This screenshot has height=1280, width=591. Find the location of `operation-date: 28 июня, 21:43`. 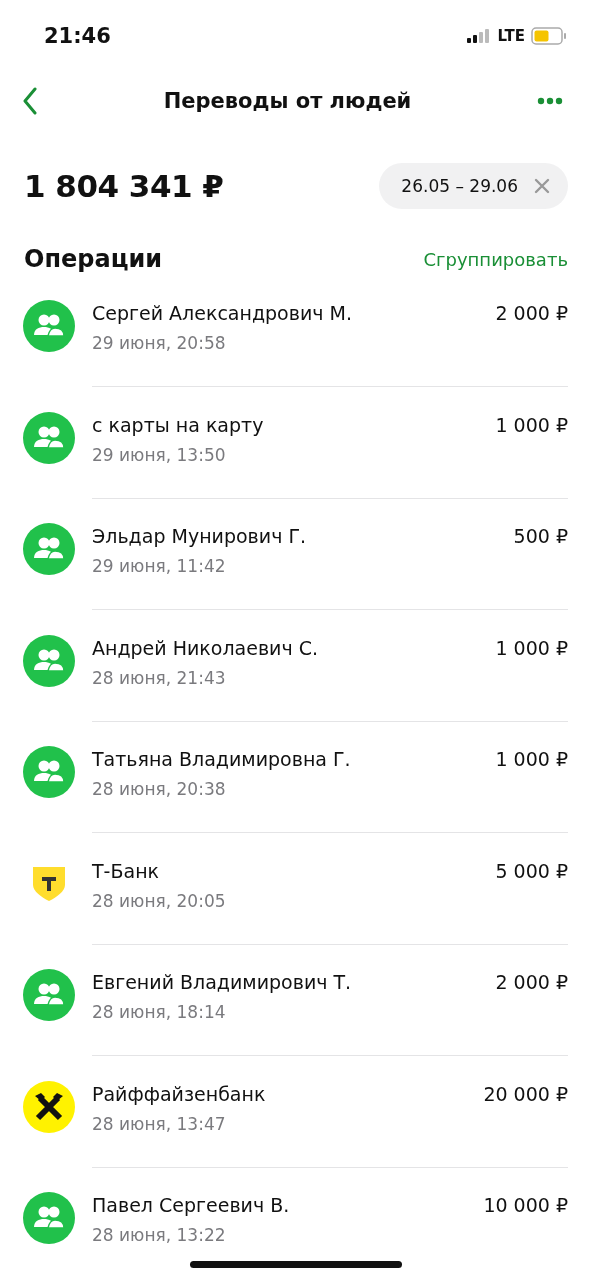

operation-date: 28 июня, 21:43 is located at coordinates (159, 677).